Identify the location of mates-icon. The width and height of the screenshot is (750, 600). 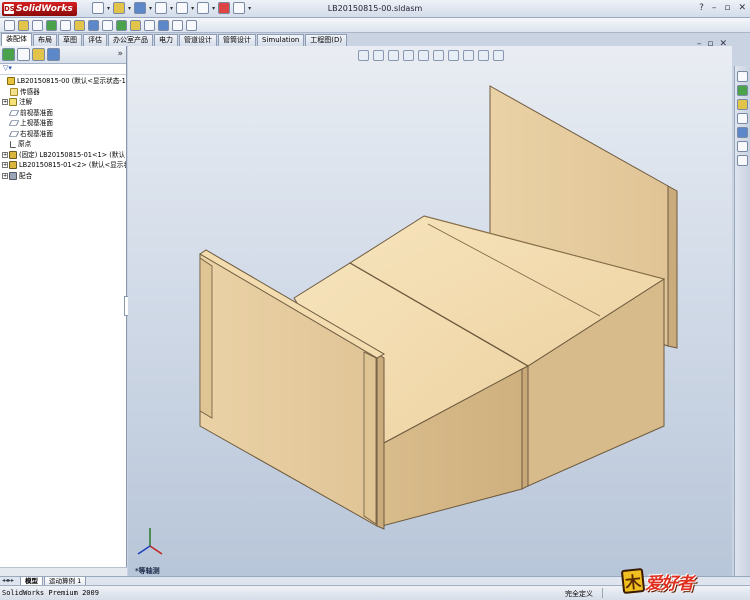
(13, 175).